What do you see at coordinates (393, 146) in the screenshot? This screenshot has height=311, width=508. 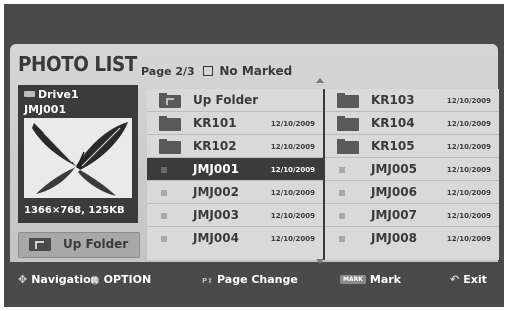 I see `list-item-name: KR105` at bounding box center [393, 146].